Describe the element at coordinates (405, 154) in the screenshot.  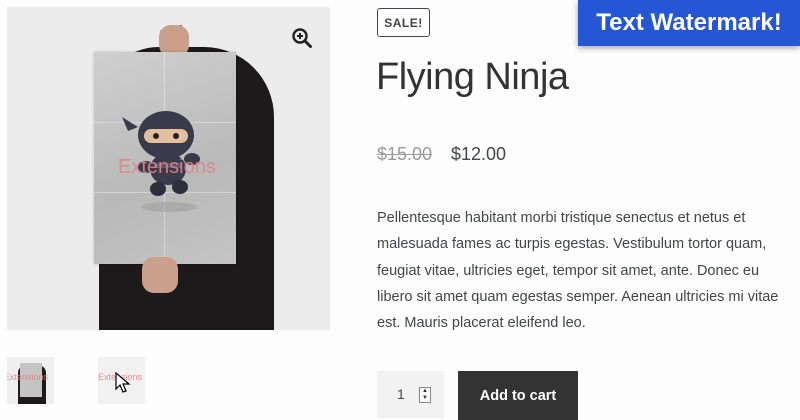
I see `regular-price: $15.00` at that location.